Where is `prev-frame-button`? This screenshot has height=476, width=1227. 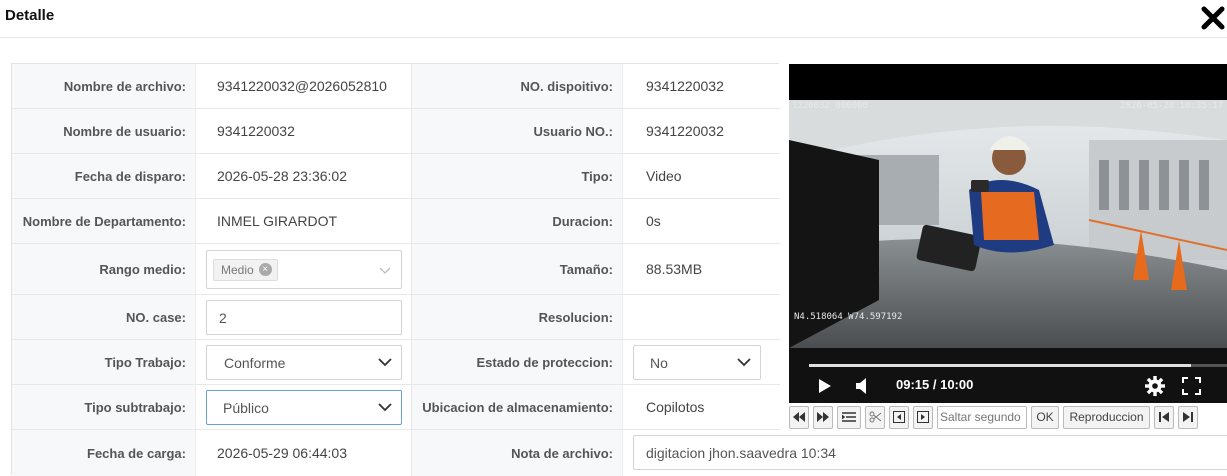 prev-frame-button is located at coordinates (899, 417).